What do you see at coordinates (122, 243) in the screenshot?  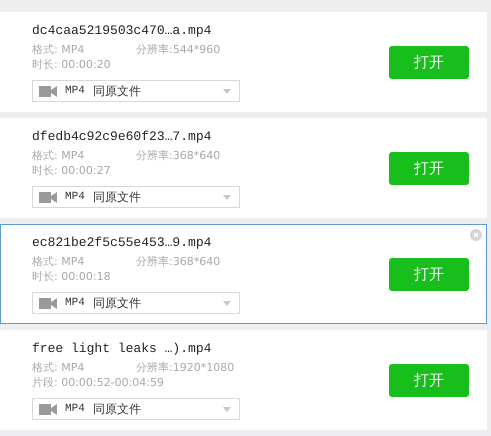 I see `file-name: ec821be2f5c55e453…9.mp4` at bounding box center [122, 243].